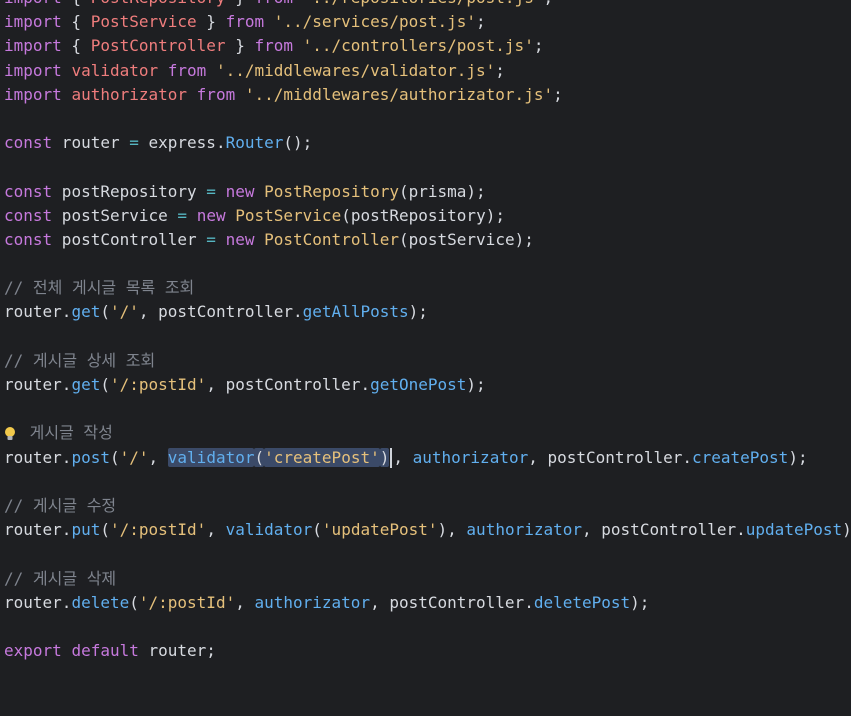  Describe the element at coordinates (259, 457) in the screenshot. I see `selected-code-token: (` at that location.